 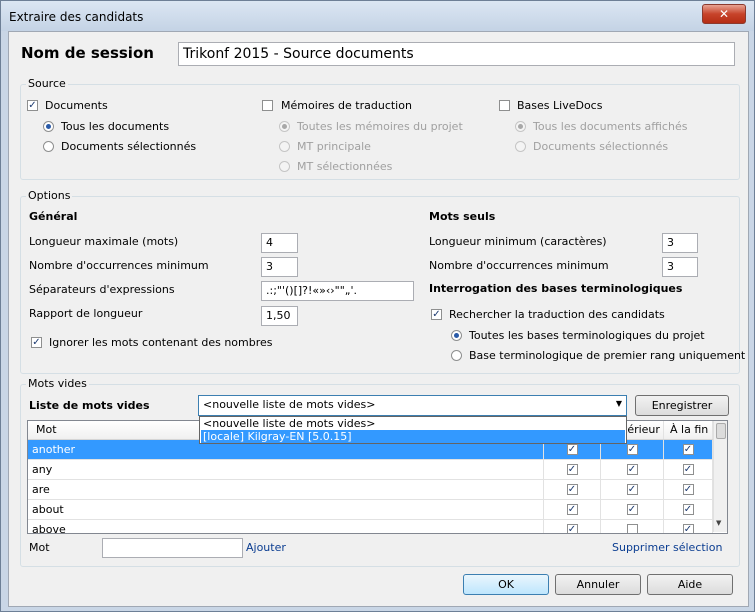 What do you see at coordinates (49, 195) in the screenshot?
I see `options-legend: Options` at bounding box center [49, 195].